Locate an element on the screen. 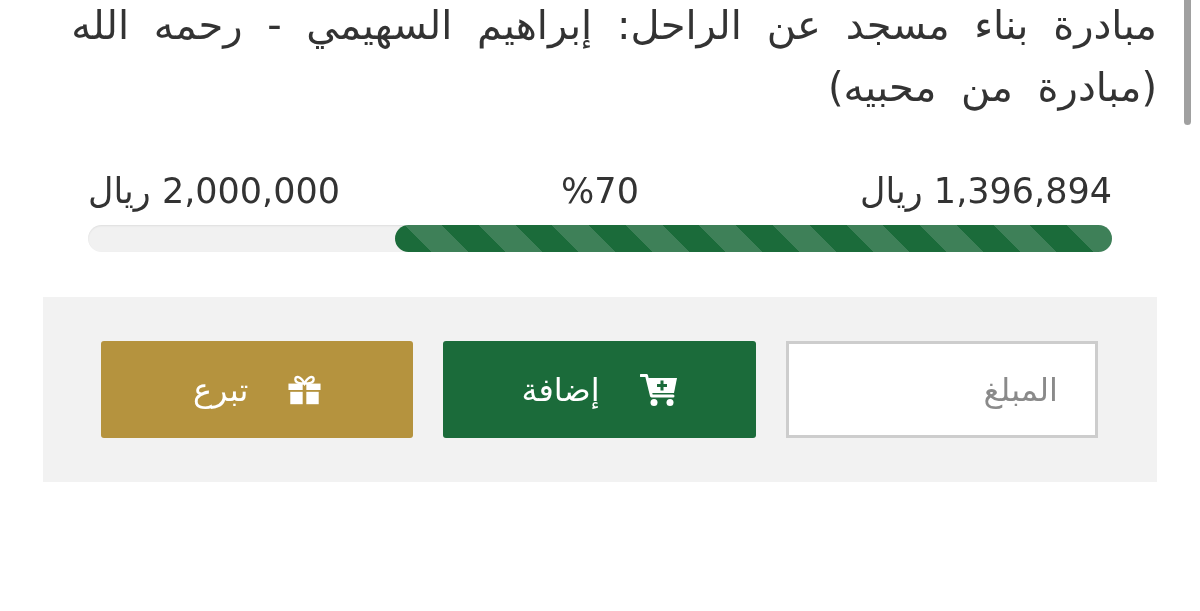 The height and width of the screenshot is (611, 1200). gift-icon is located at coordinates (305, 389).